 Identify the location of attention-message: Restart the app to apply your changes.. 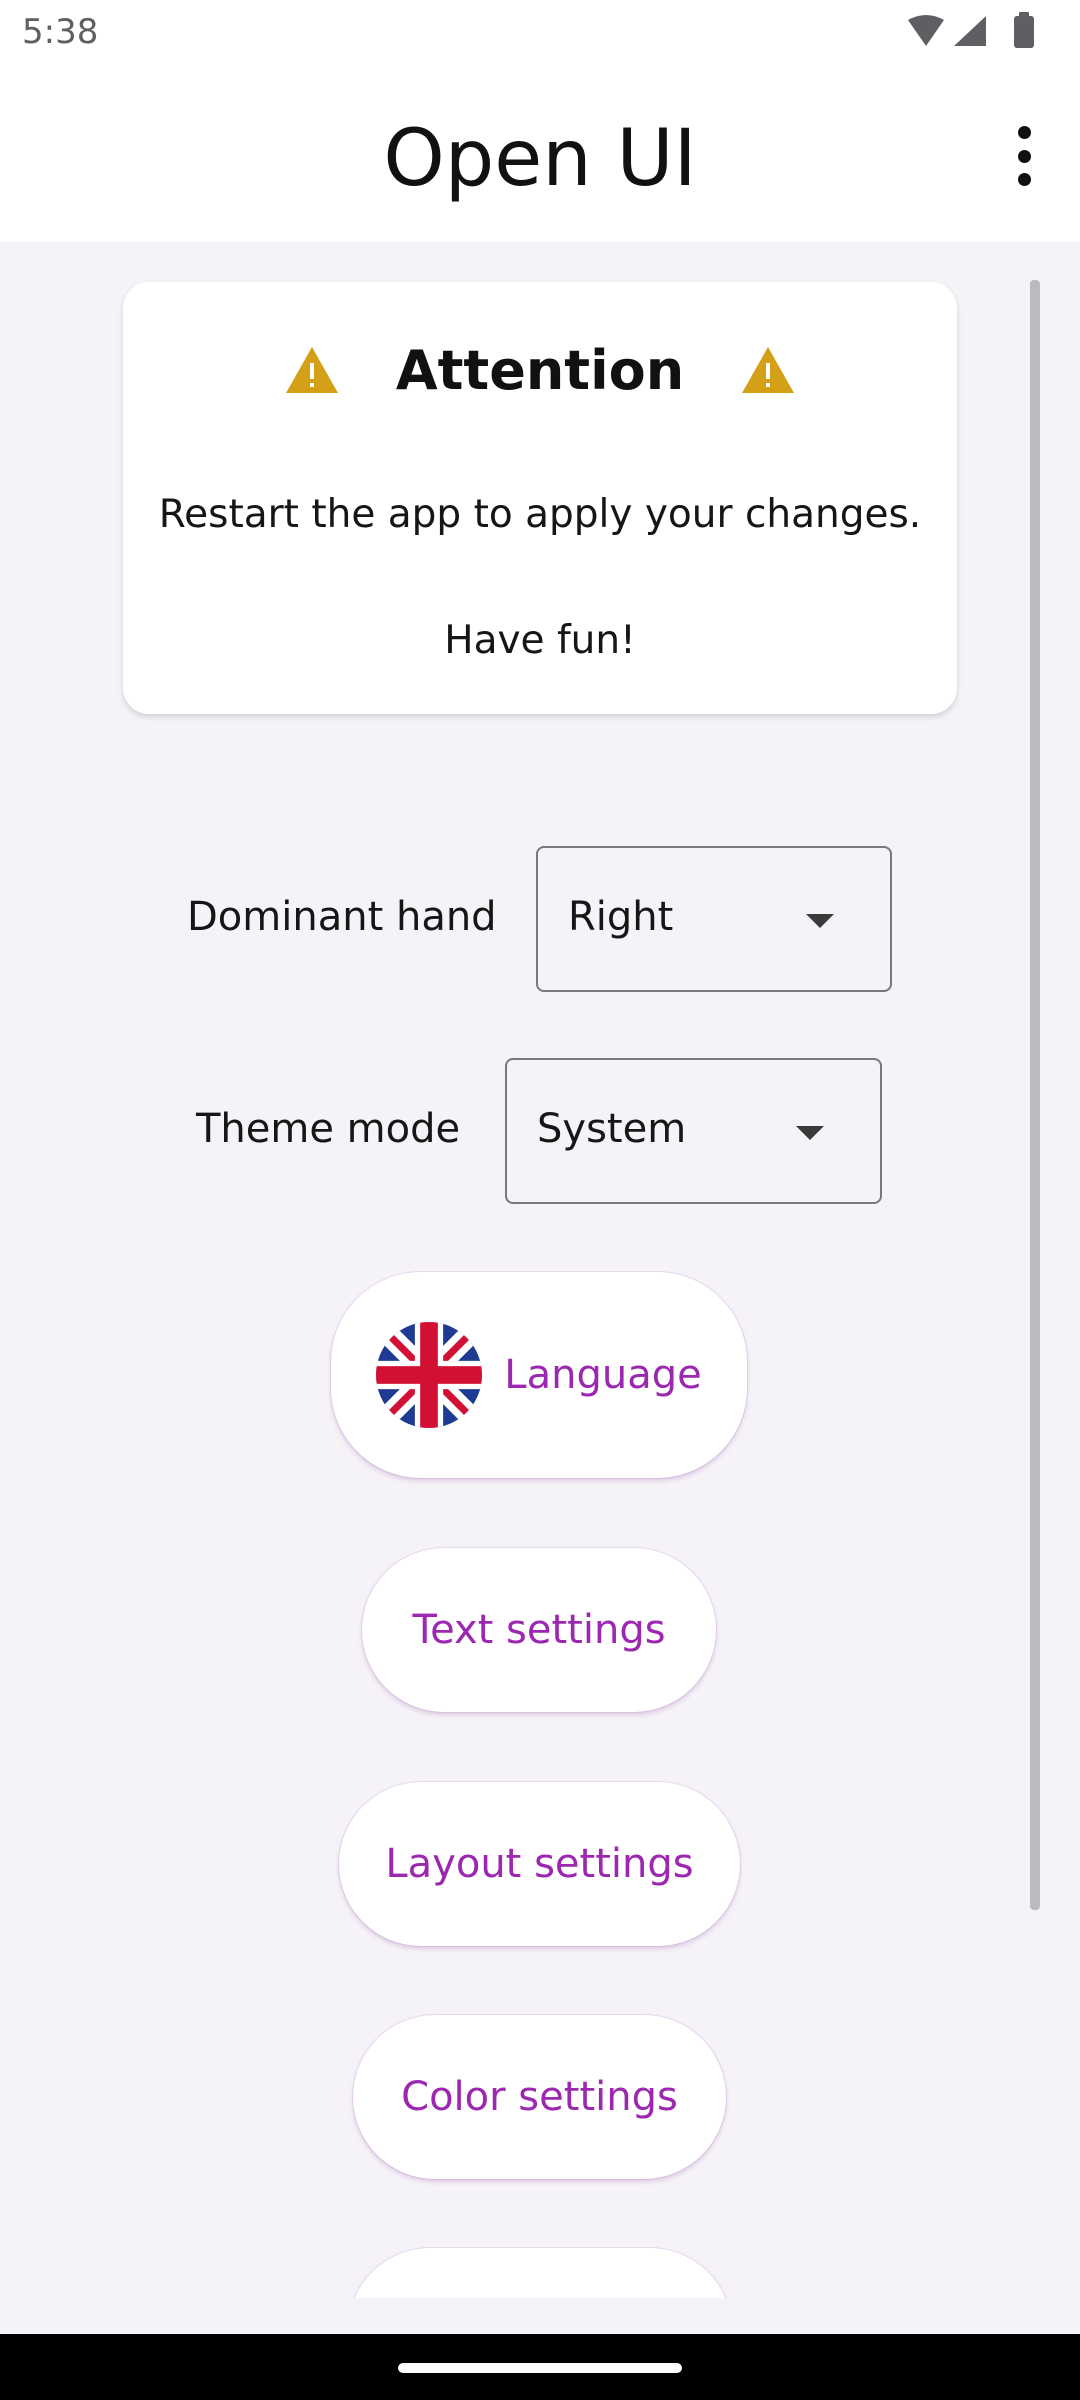
(540, 514).